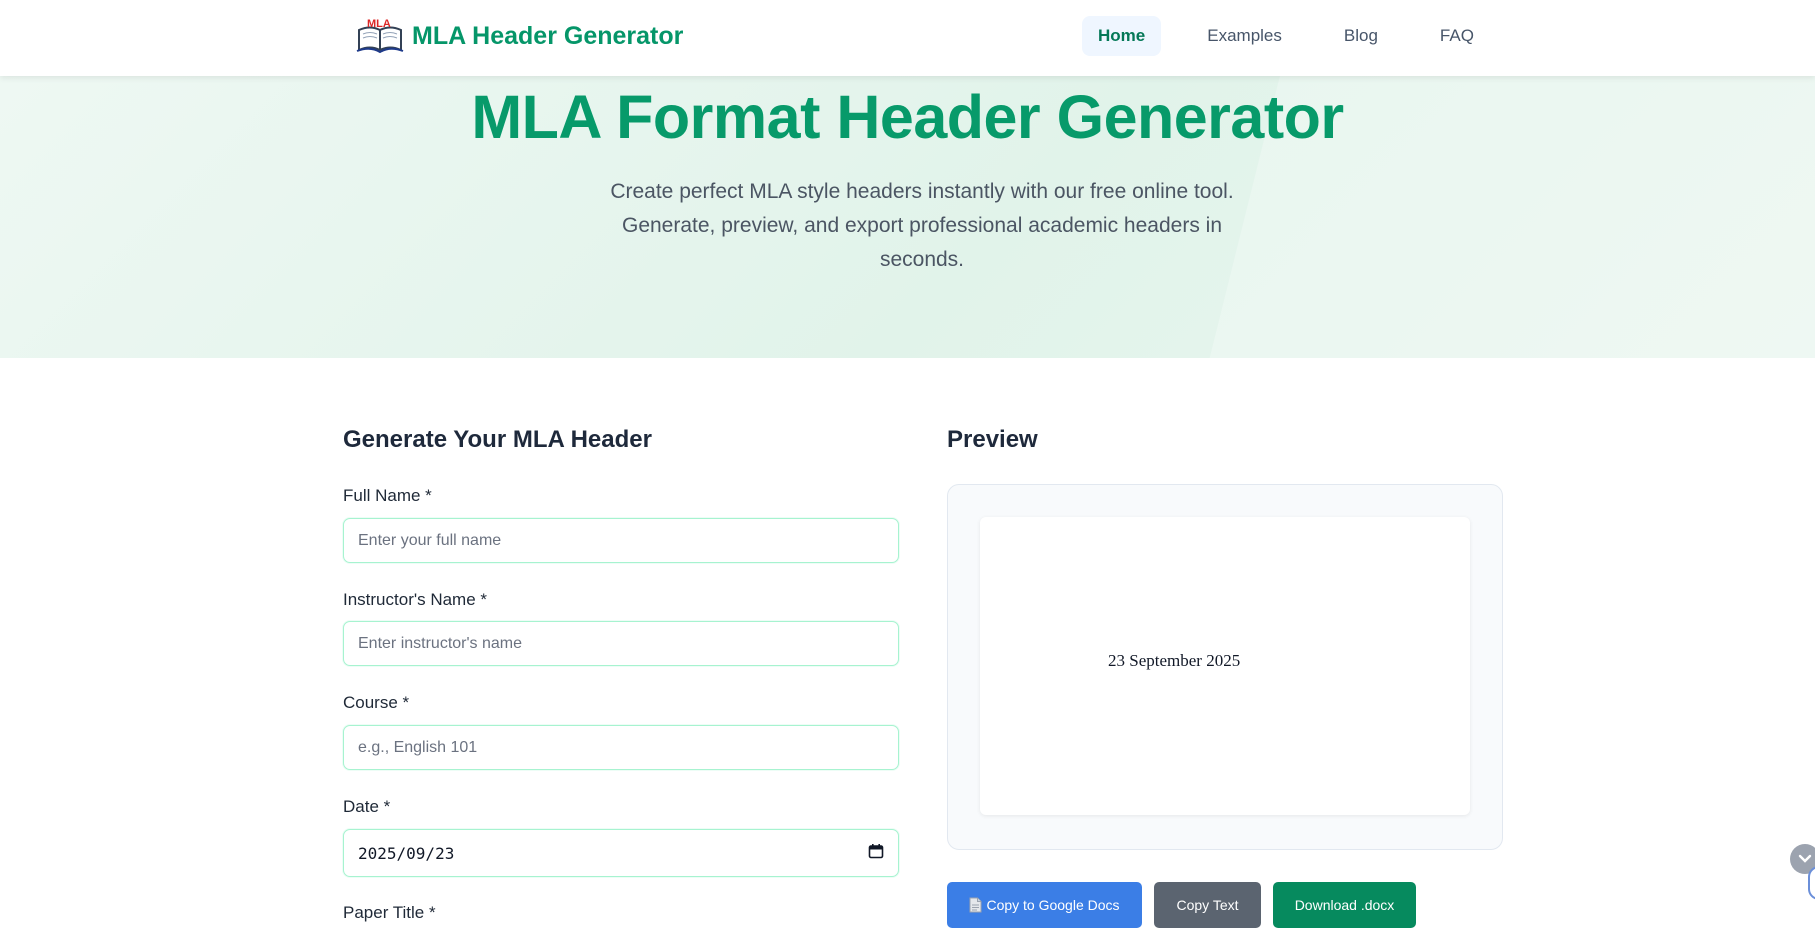 The width and height of the screenshot is (1815, 928). What do you see at coordinates (379, 24) in the screenshot?
I see `logo-badge-text: MLA` at bounding box center [379, 24].